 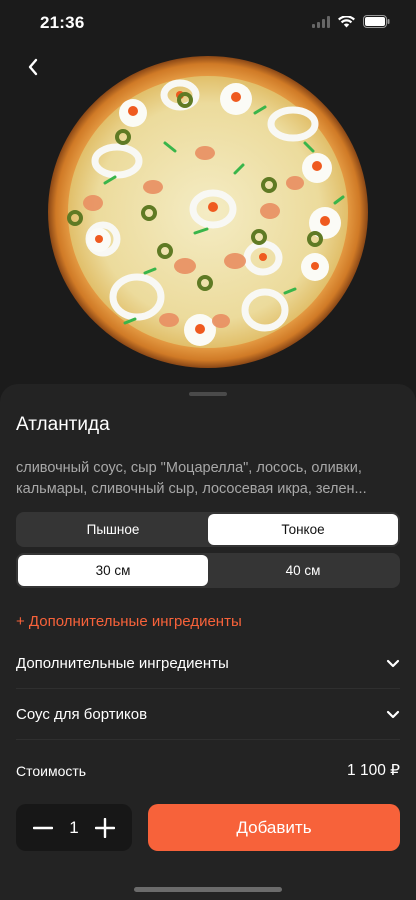 What do you see at coordinates (82, 714) in the screenshot?
I see `accordion-label: Соус для бортиков` at bounding box center [82, 714].